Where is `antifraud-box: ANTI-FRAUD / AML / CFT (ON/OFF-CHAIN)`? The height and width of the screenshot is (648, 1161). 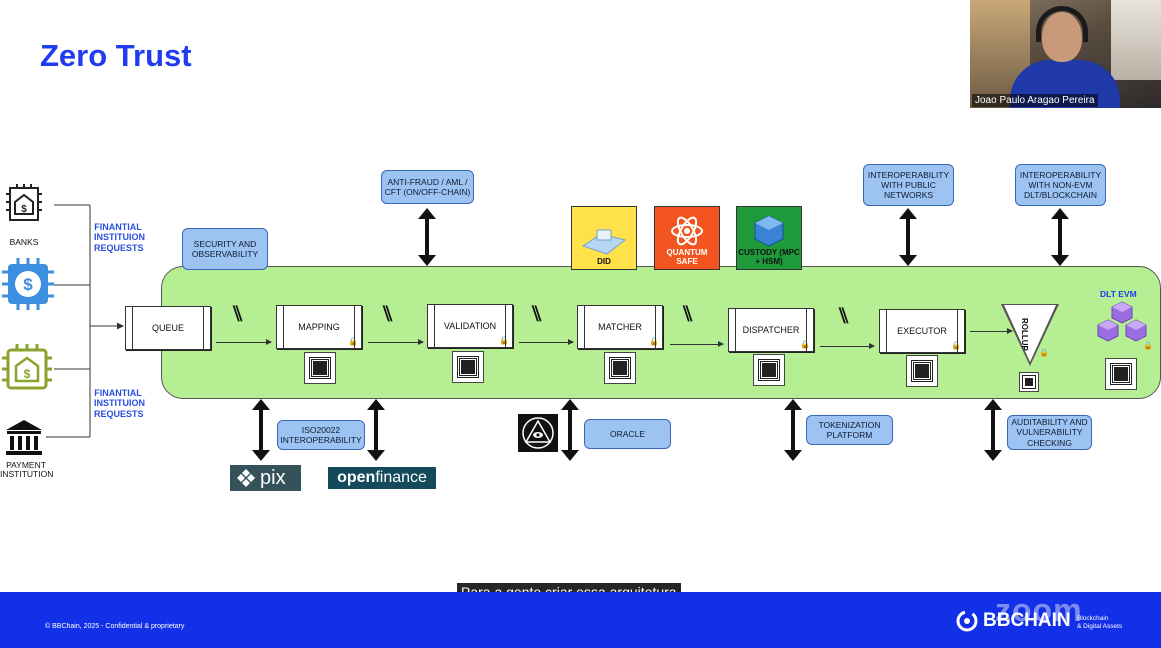
antifraud-box: ANTI-FRAUD / AML / CFT (ON/OFF-CHAIN) is located at coordinates (427, 187).